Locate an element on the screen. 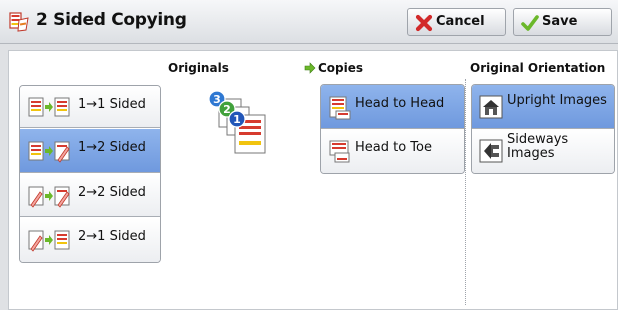  option-label: Head to Head is located at coordinates (400, 103).